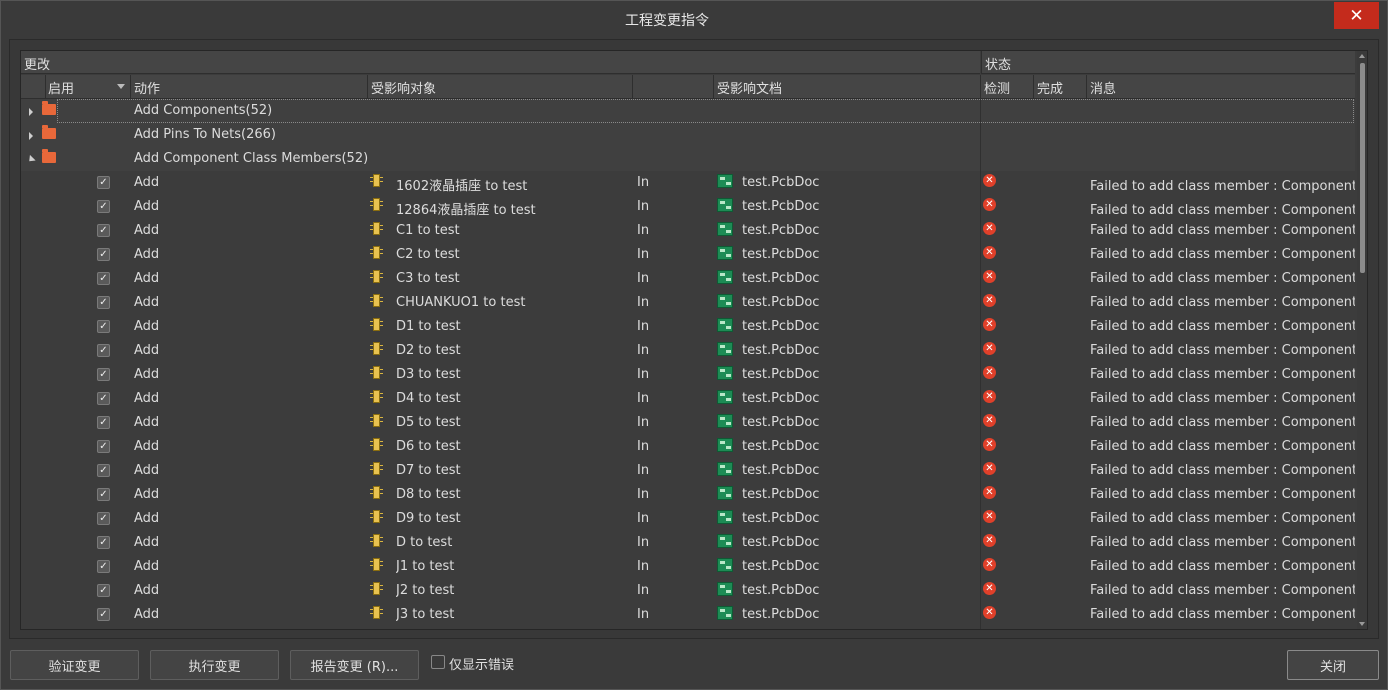 The width and height of the screenshot is (1388, 690). What do you see at coordinates (673, 87) in the screenshot?
I see `column-header-direction` at bounding box center [673, 87].